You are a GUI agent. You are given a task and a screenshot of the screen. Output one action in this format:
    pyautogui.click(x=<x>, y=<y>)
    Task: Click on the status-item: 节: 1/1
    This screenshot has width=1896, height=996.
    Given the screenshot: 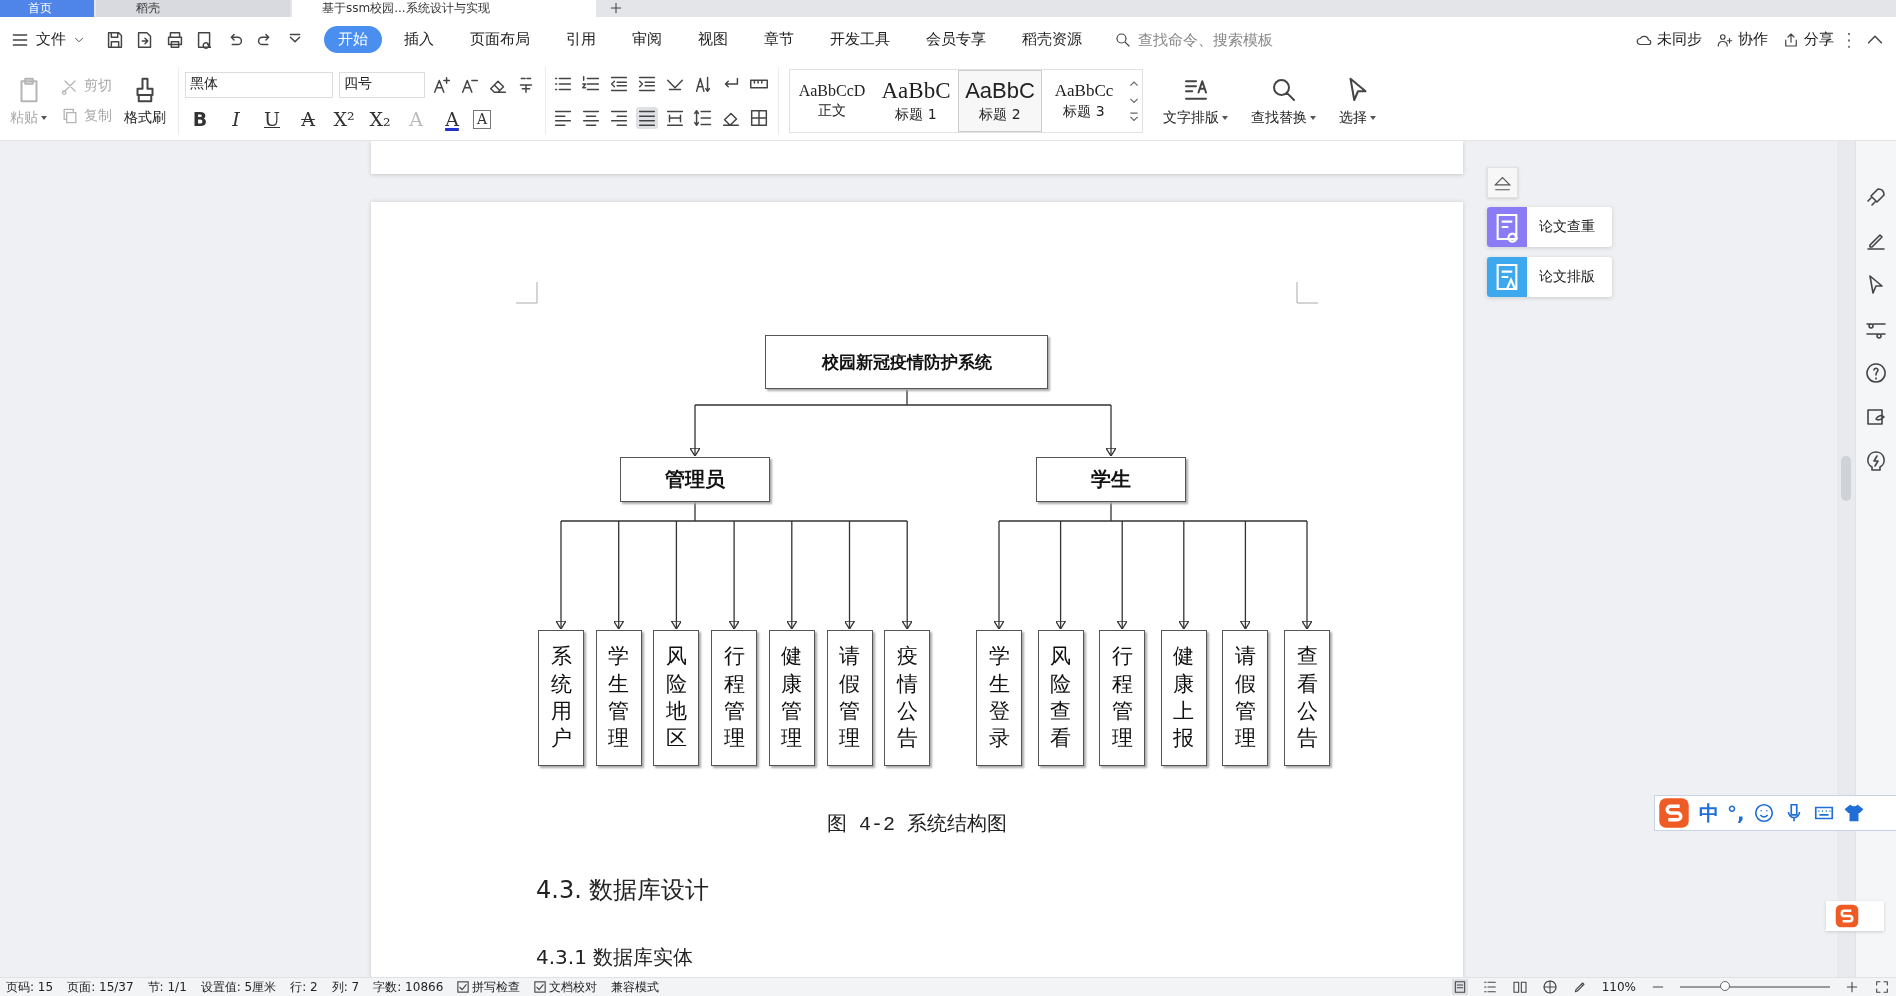 What is the action you would take?
    pyautogui.click(x=167, y=987)
    